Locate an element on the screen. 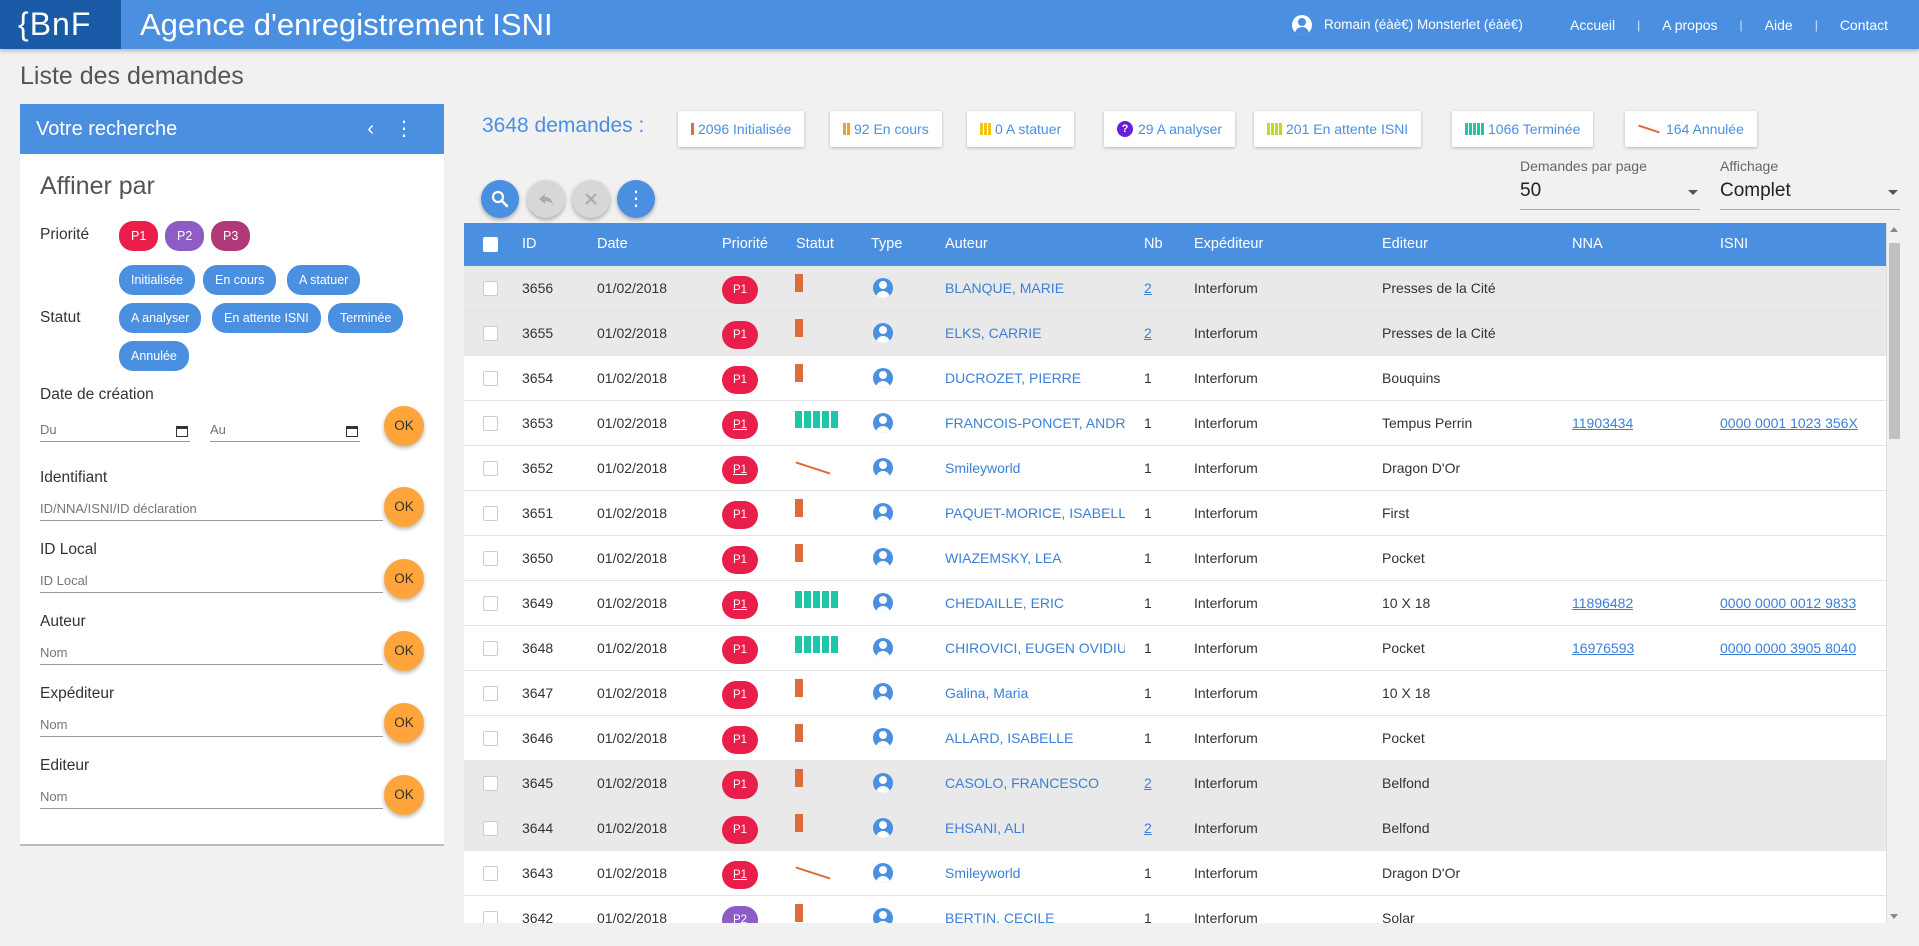  status-chip-a-analyser: A analyser is located at coordinates (160, 318).